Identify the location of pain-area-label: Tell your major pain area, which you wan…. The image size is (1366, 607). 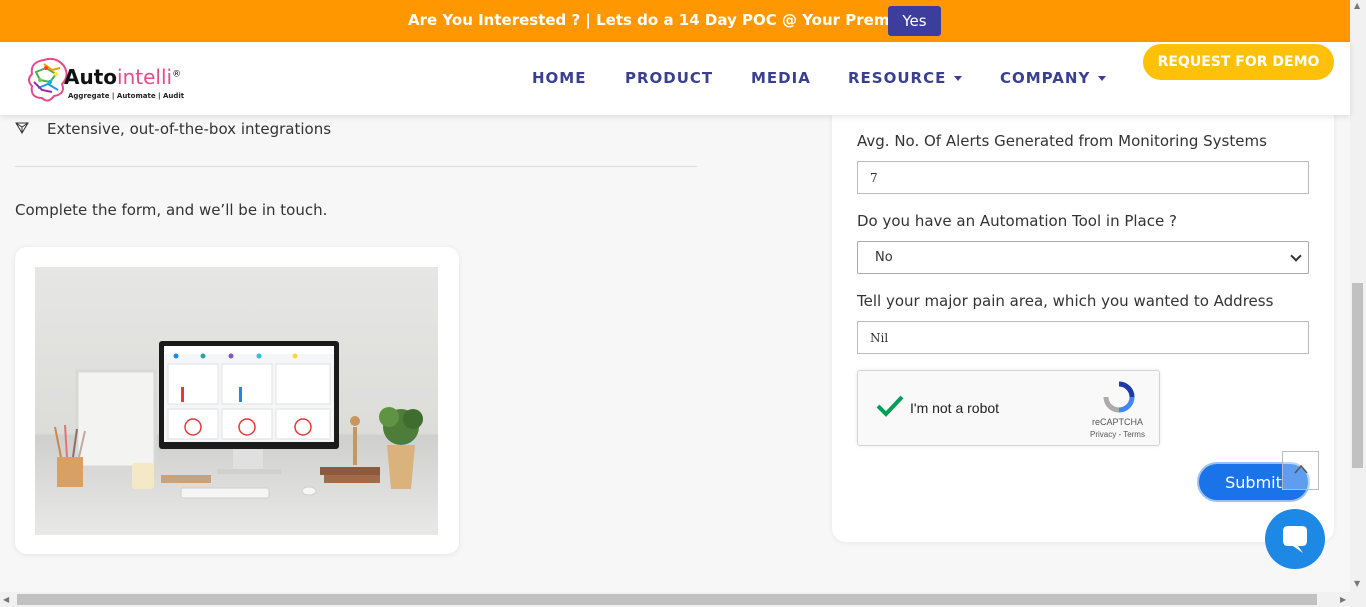
(1065, 301).